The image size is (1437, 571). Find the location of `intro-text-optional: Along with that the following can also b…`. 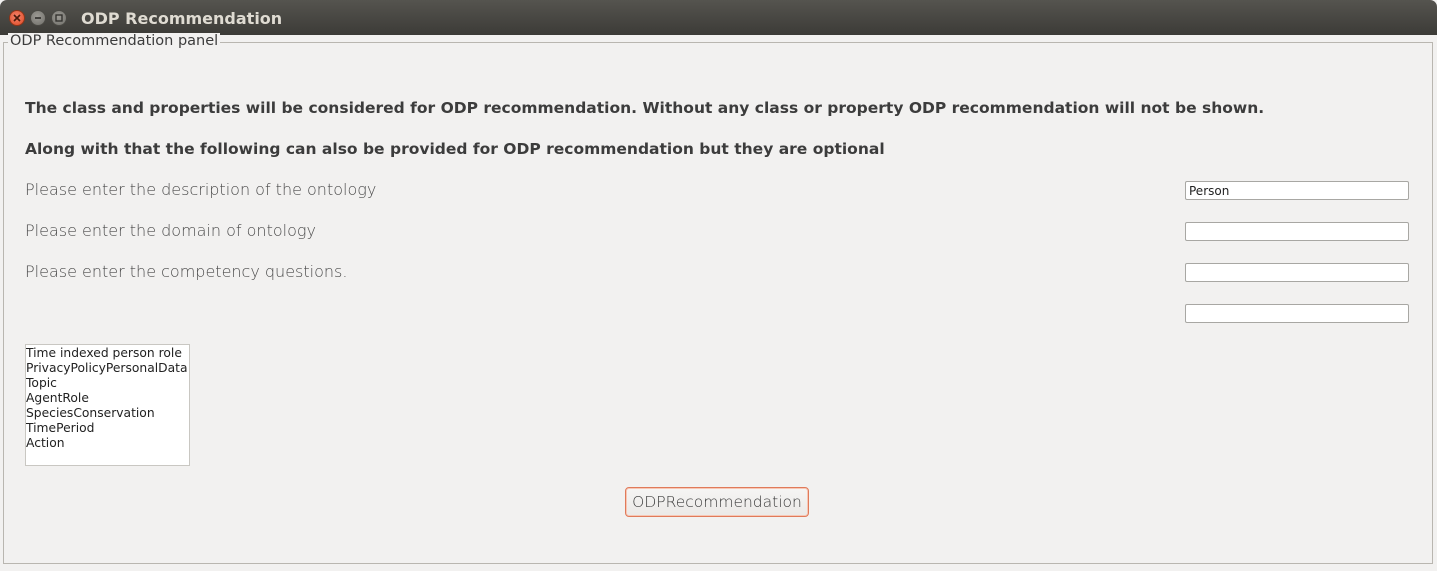

intro-text-optional: Along with that the following can also b… is located at coordinates (455, 149).